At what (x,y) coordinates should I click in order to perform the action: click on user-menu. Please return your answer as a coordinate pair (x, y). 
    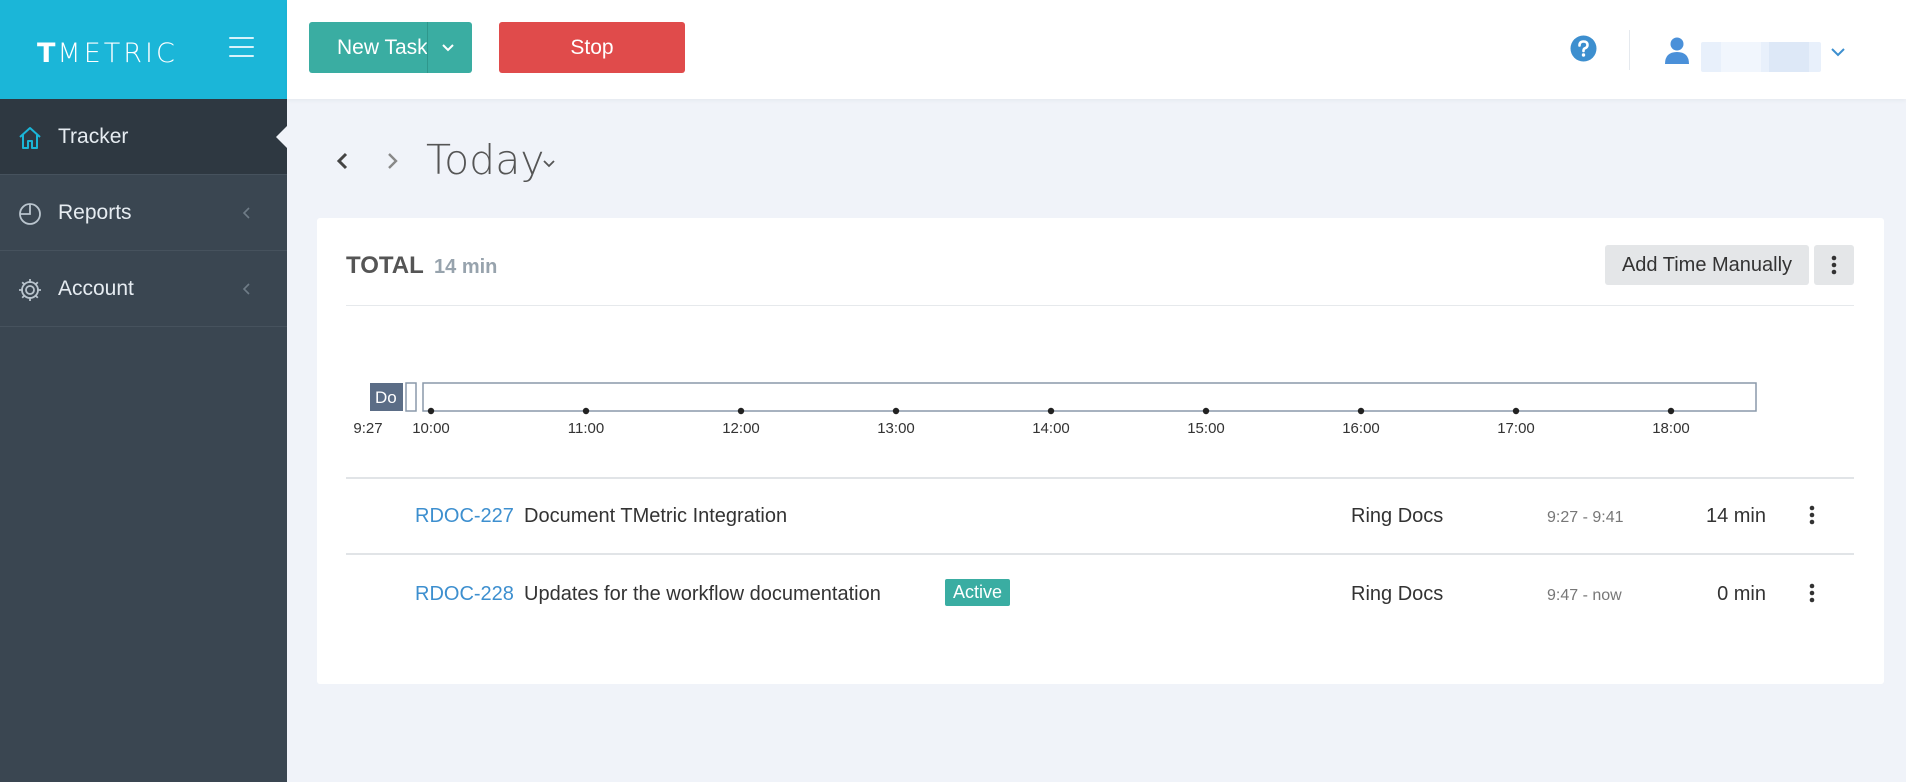
    Looking at the image, I should click on (1761, 51).